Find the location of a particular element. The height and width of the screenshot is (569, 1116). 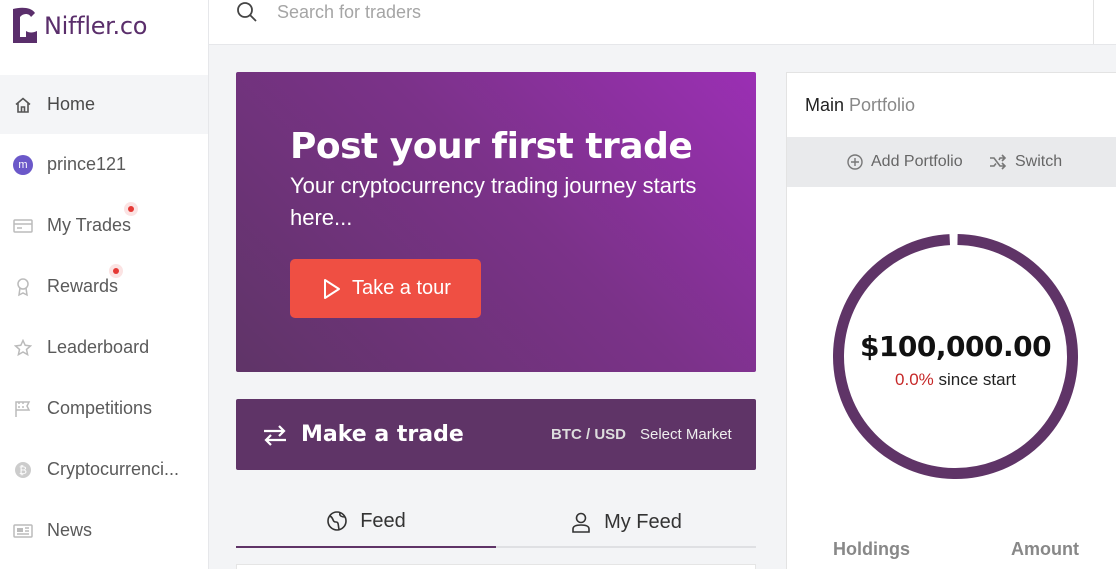

portfolio-title: Main Portfolio is located at coordinates (860, 105).